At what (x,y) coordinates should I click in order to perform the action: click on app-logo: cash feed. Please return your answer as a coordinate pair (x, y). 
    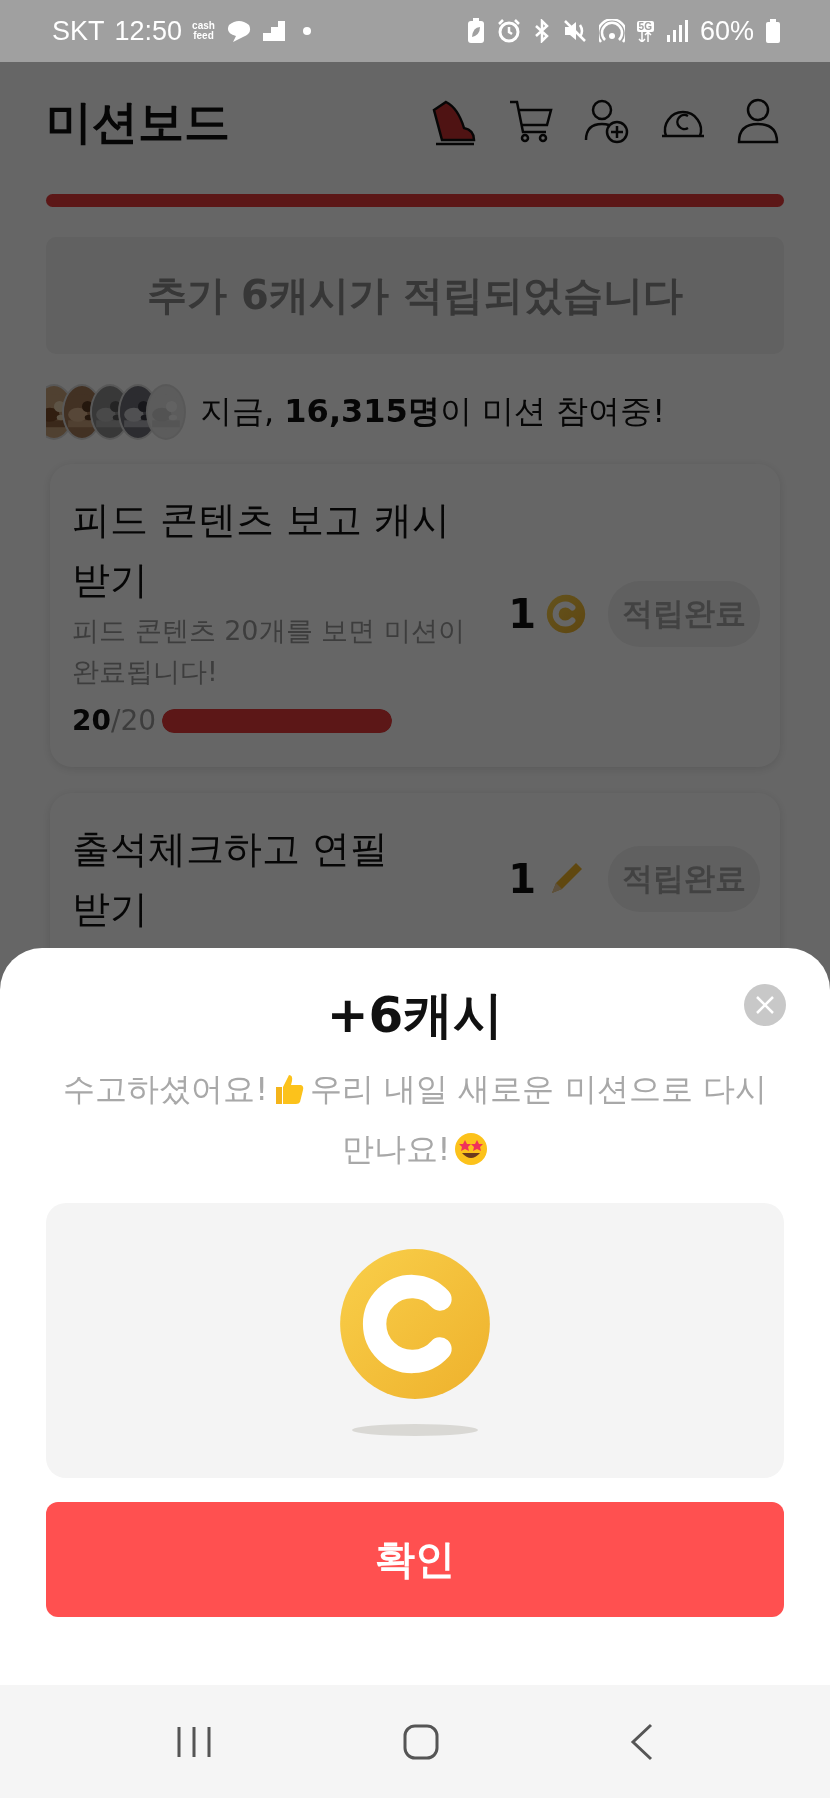
    Looking at the image, I should click on (203, 31).